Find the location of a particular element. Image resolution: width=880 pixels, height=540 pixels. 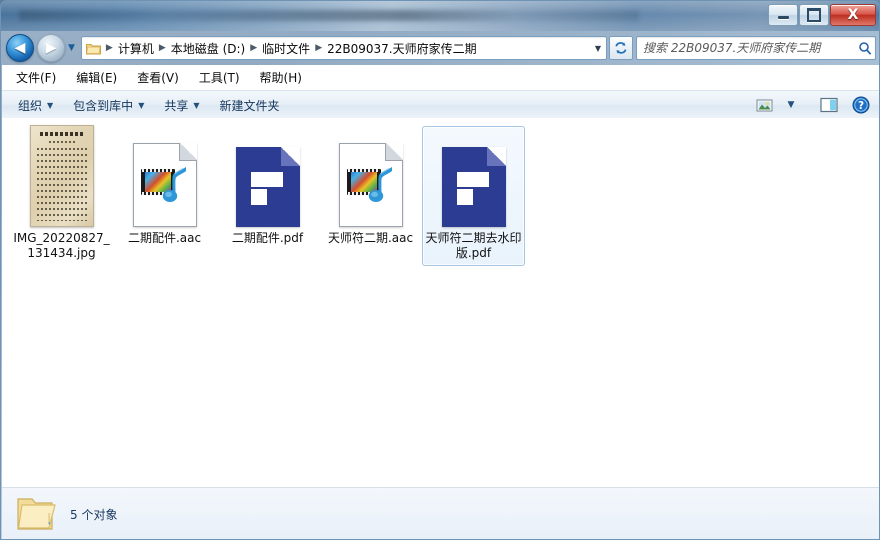

forward-arrow-icon: ▶ is located at coordinates (51, 48).